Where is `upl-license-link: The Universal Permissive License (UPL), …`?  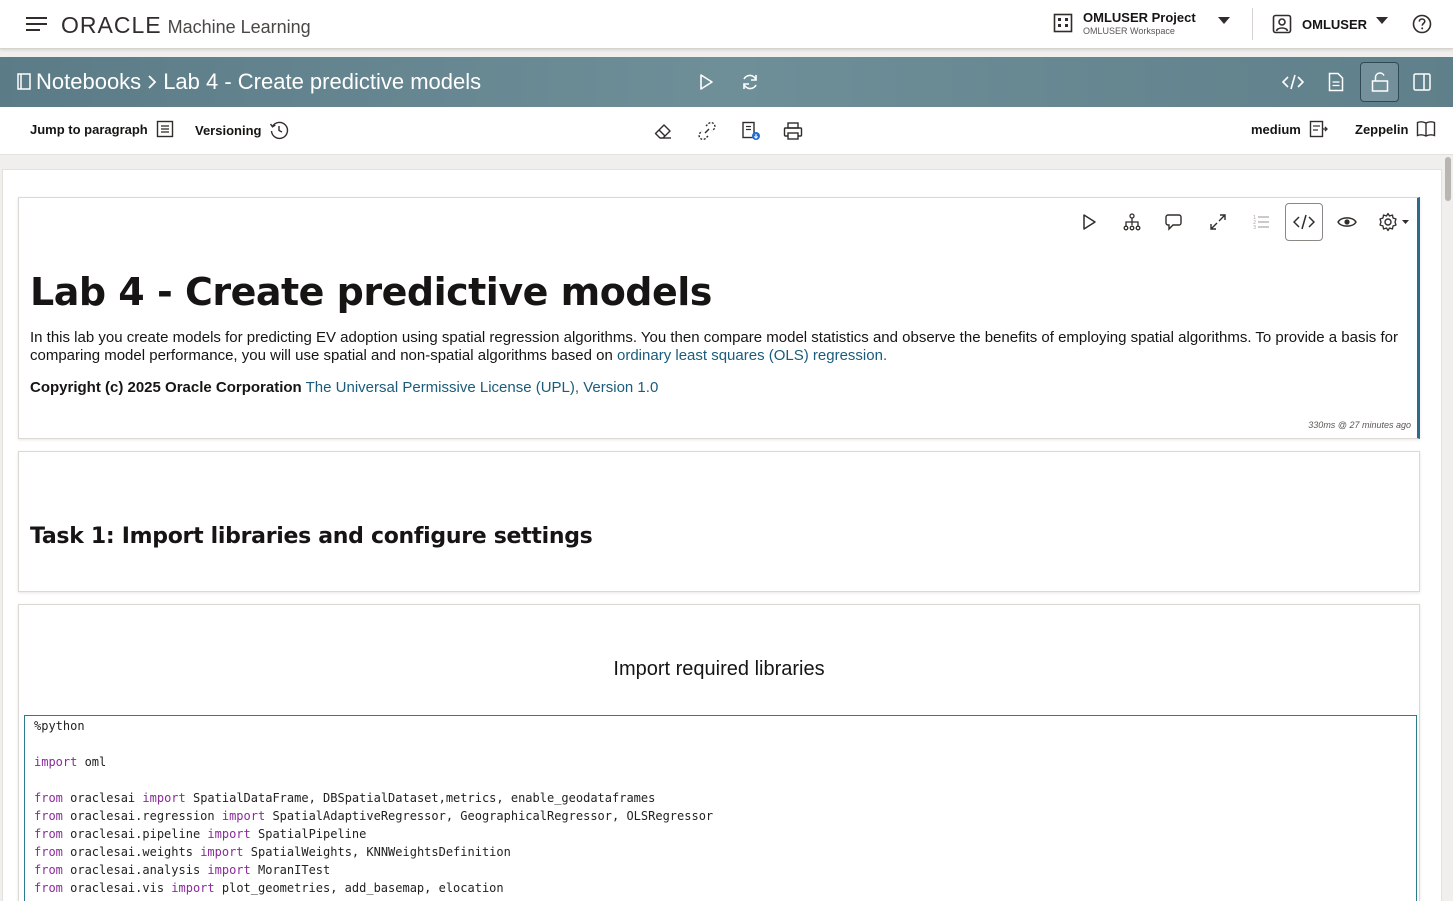
upl-license-link: The Universal Permissive License (UPL), … is located at coordinates (482, 387).